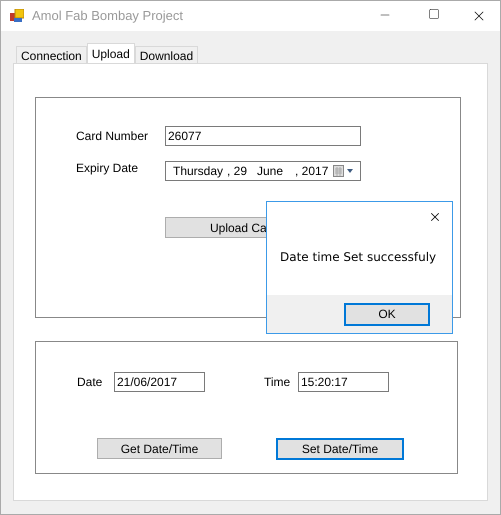 This screenshot has width=501, height=515. I want to click on get-date-time-button: Get Date/Time, so click(159, 448).